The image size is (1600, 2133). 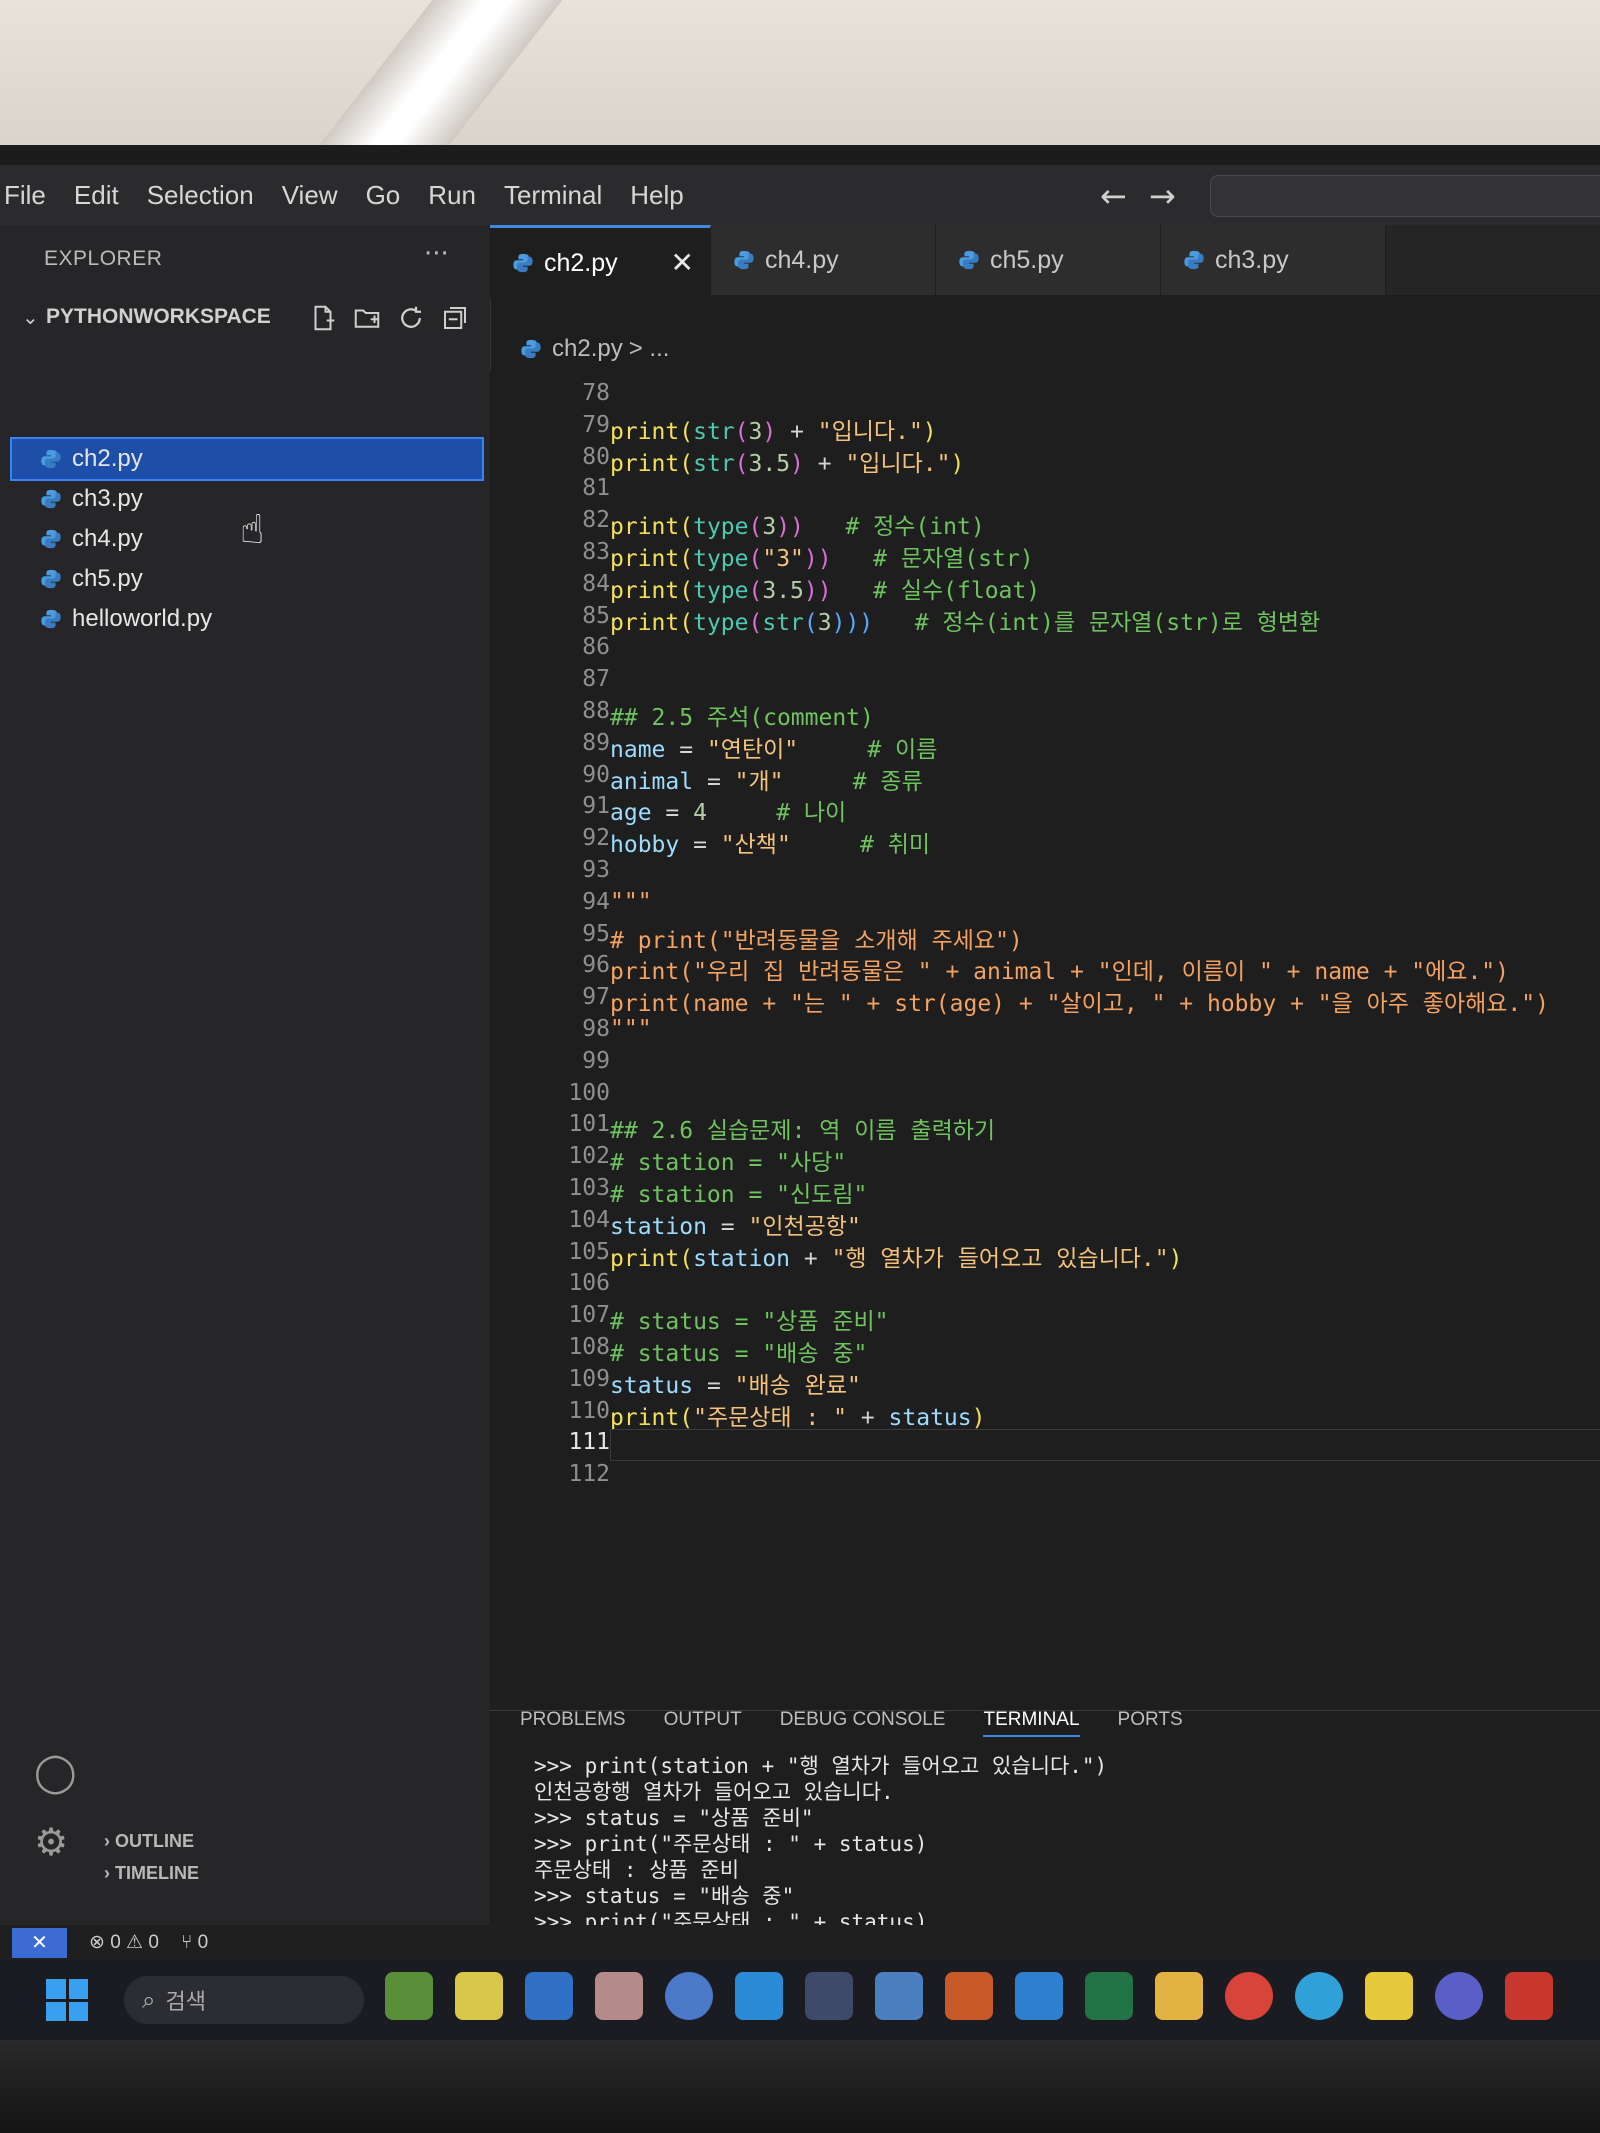 I want to click on code-line: 105 print(station + "행 열차가 들어오고 있습니다."), so click(x=1045, y=1255).